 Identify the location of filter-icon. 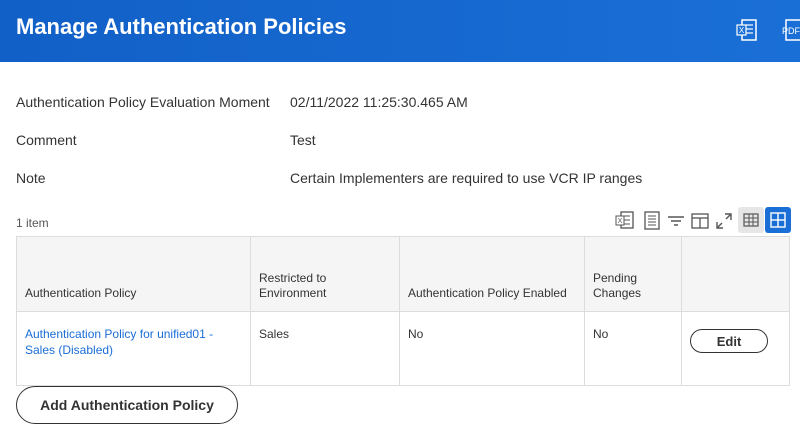
(676, 220).